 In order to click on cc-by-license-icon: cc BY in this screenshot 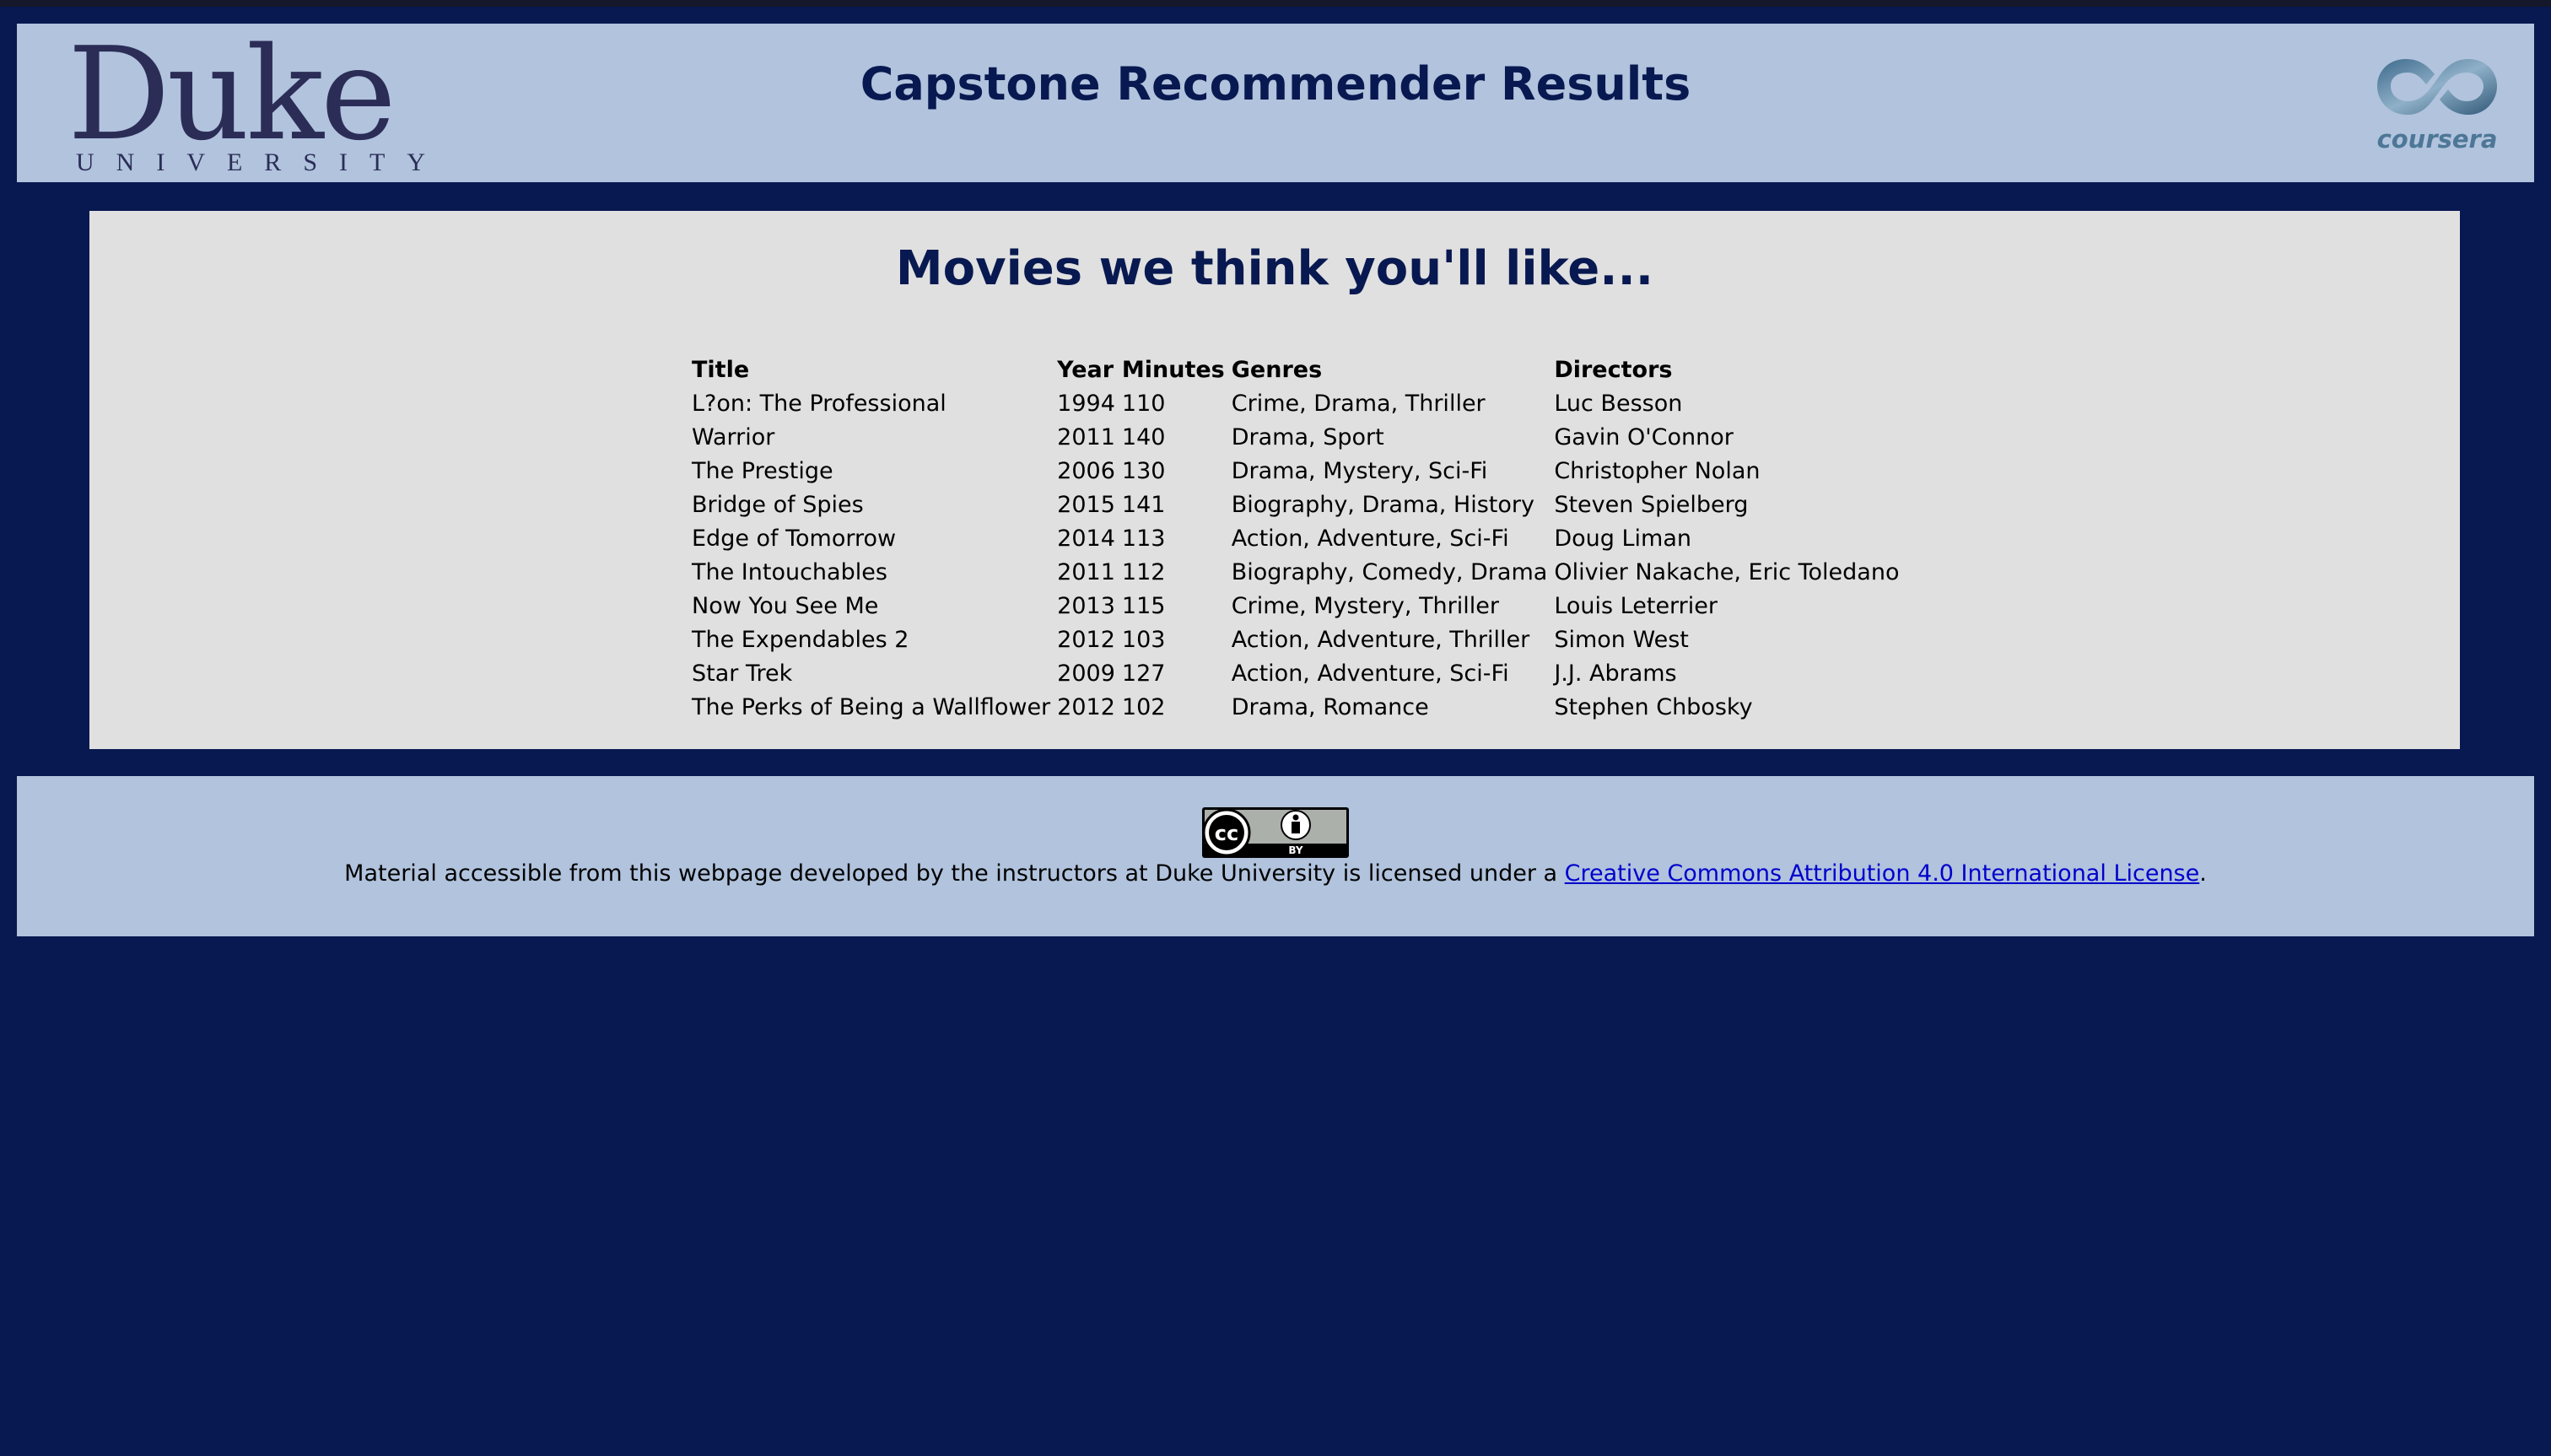, I will do `click(1275, 832)`.